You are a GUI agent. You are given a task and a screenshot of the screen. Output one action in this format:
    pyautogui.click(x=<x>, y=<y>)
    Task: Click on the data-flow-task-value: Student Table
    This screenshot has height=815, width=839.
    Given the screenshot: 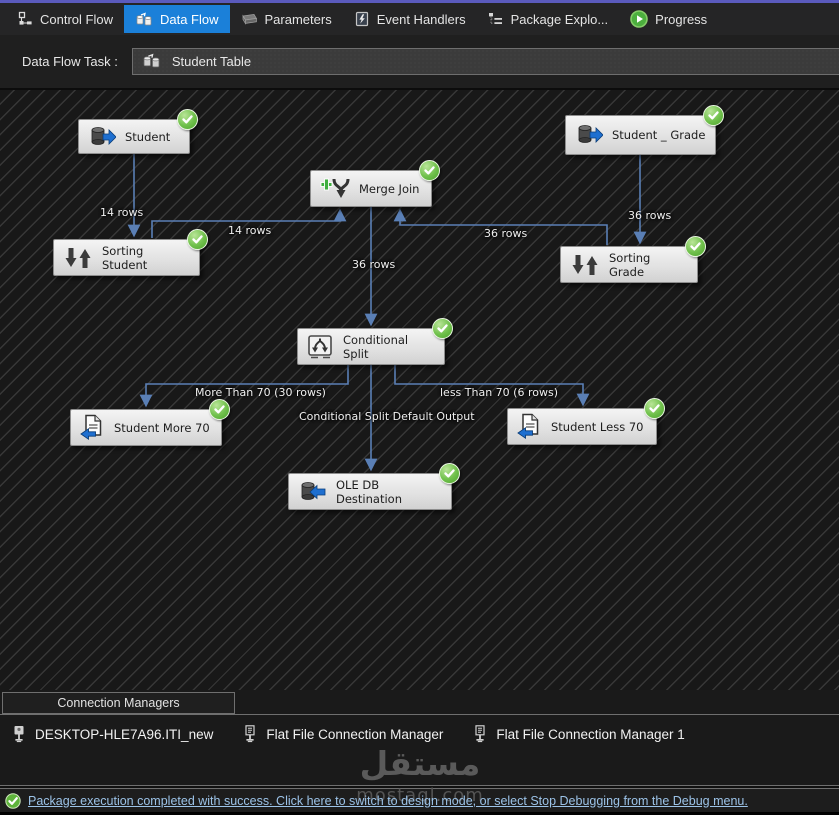 What is the action you would take?
    pyautogui.click(x=211, y=61)
    